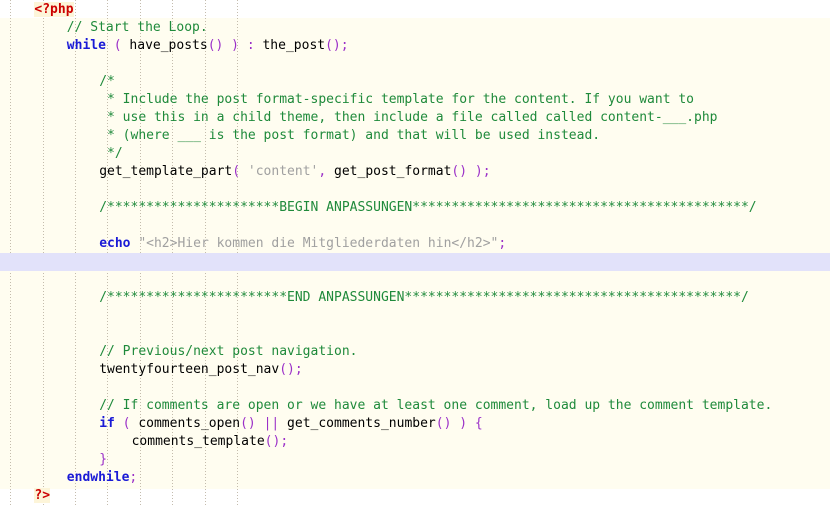 This screenshot has height=507, width=830. I want to click on code-line: }, so click(103, 460).